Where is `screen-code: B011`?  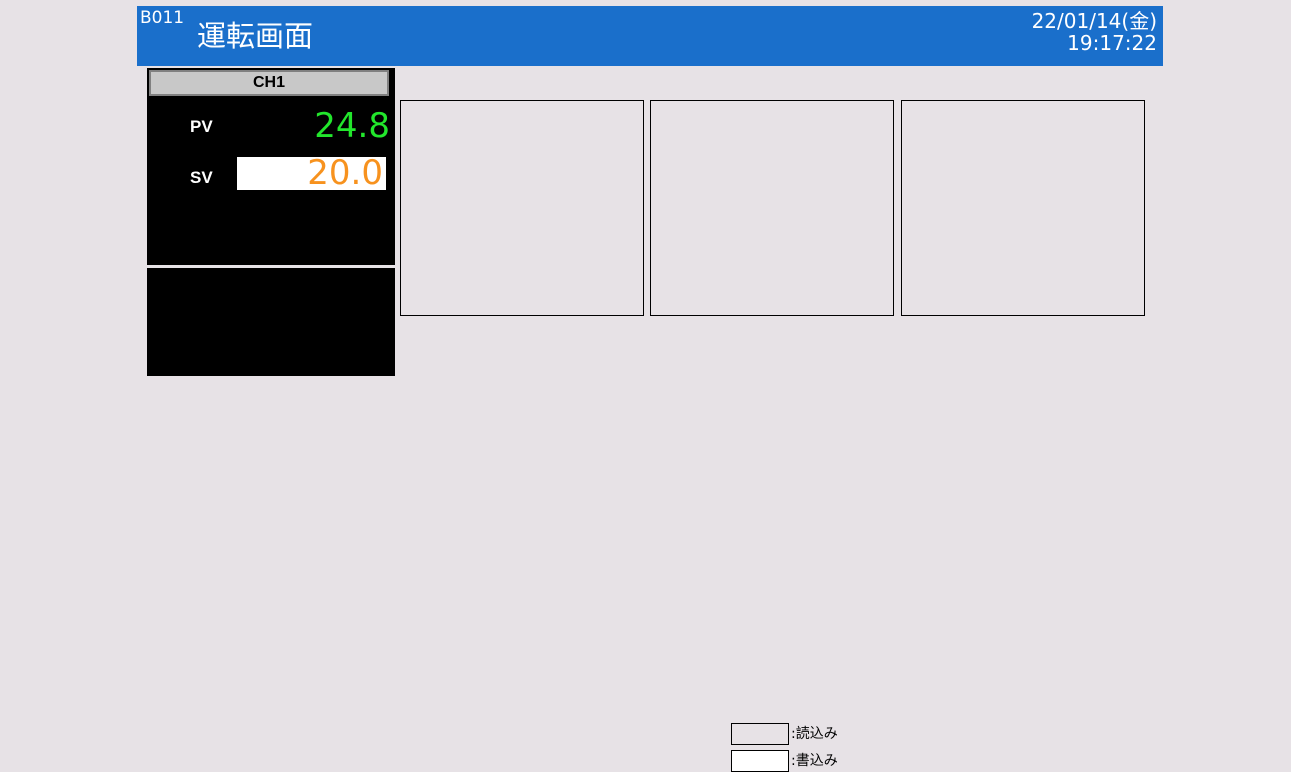
screen-code: B011 is located at coordinates (162, 18).